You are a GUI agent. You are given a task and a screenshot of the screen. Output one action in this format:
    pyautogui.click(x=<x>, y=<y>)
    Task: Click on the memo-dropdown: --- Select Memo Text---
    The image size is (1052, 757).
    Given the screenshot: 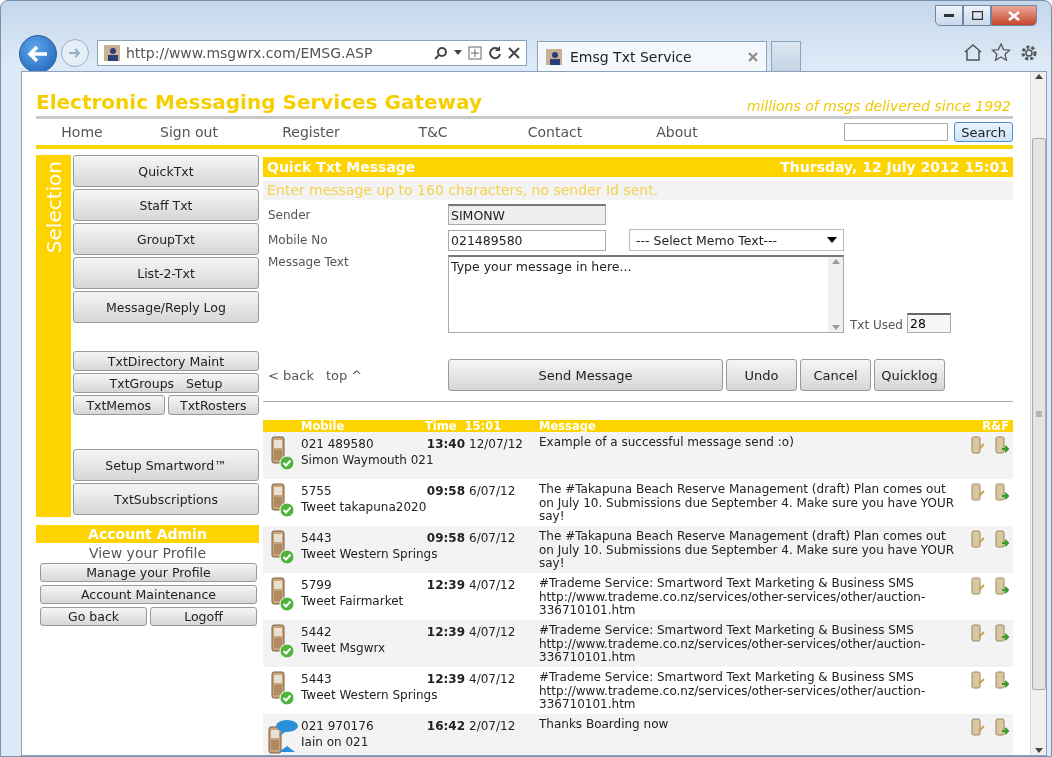 What is the action you would take?
    pyautogui.click(x=736, y=240)
    